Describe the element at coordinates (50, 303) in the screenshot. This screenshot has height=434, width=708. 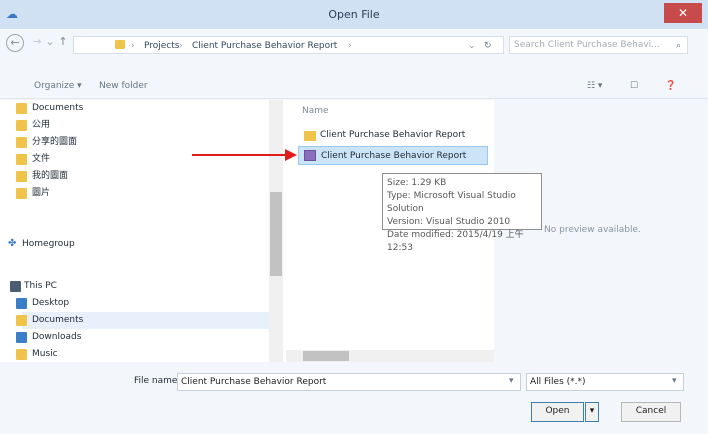
I see `sidebar-item-desktop: Desktop` at that location.